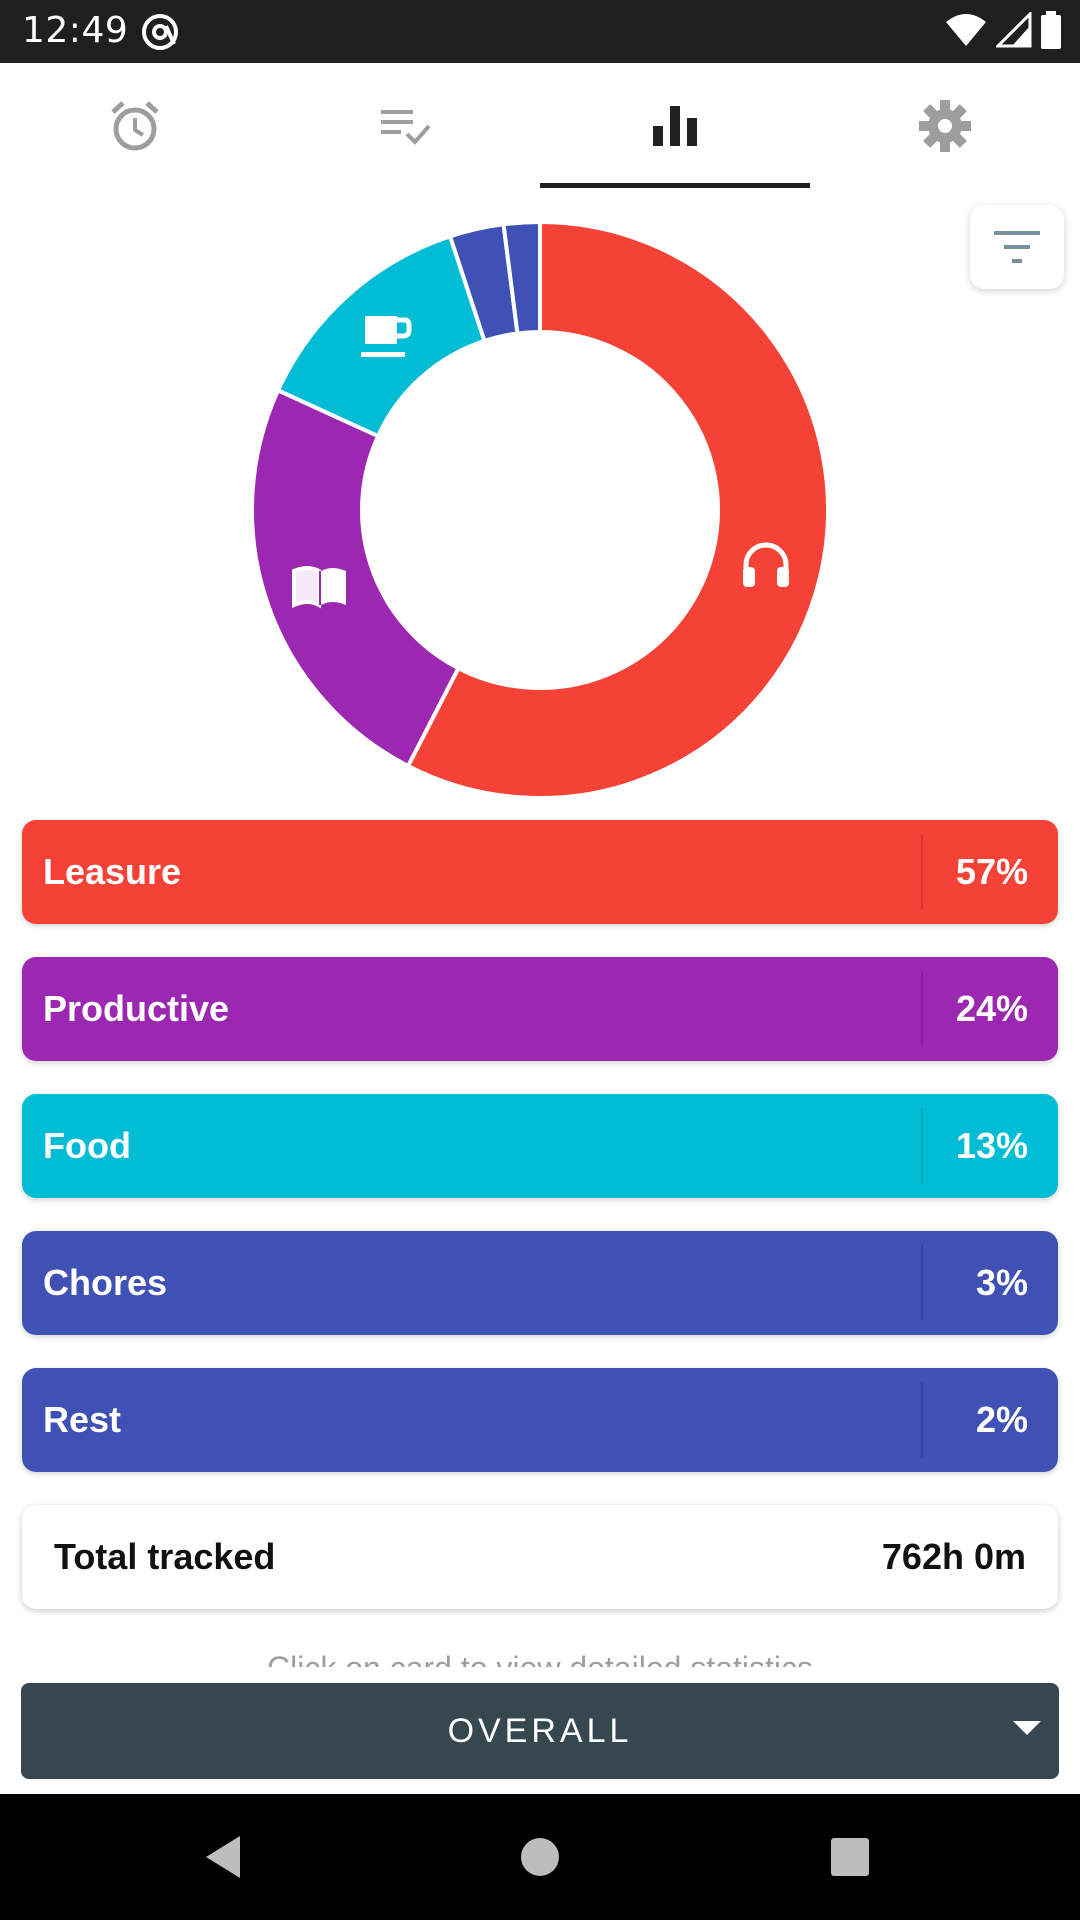 The height and width of the screenshot is (1920, 1080). I want to click on status-icons, so click(1003, 31).